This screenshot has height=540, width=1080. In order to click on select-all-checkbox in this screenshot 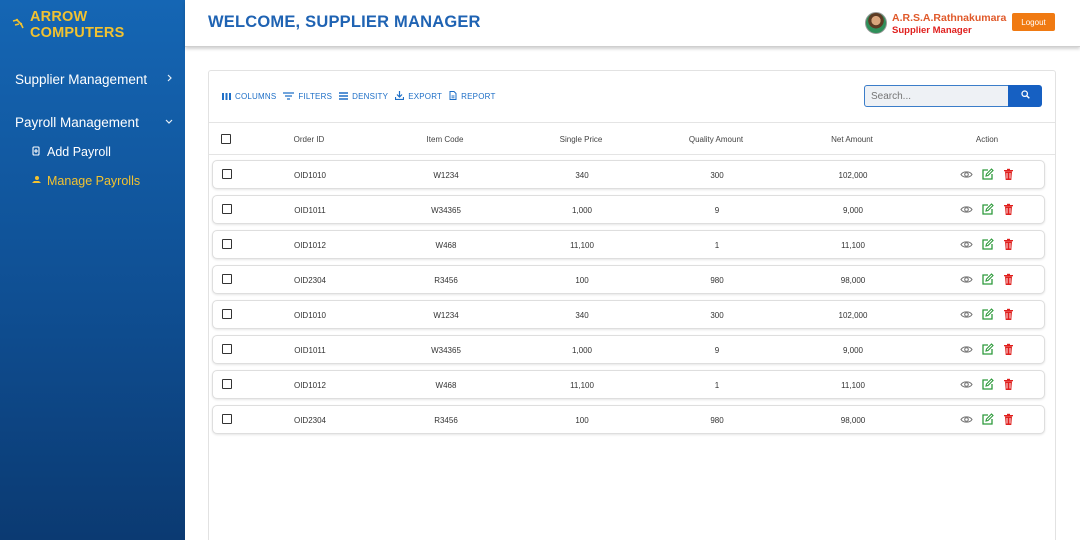, I will do `click(226, 139)`.